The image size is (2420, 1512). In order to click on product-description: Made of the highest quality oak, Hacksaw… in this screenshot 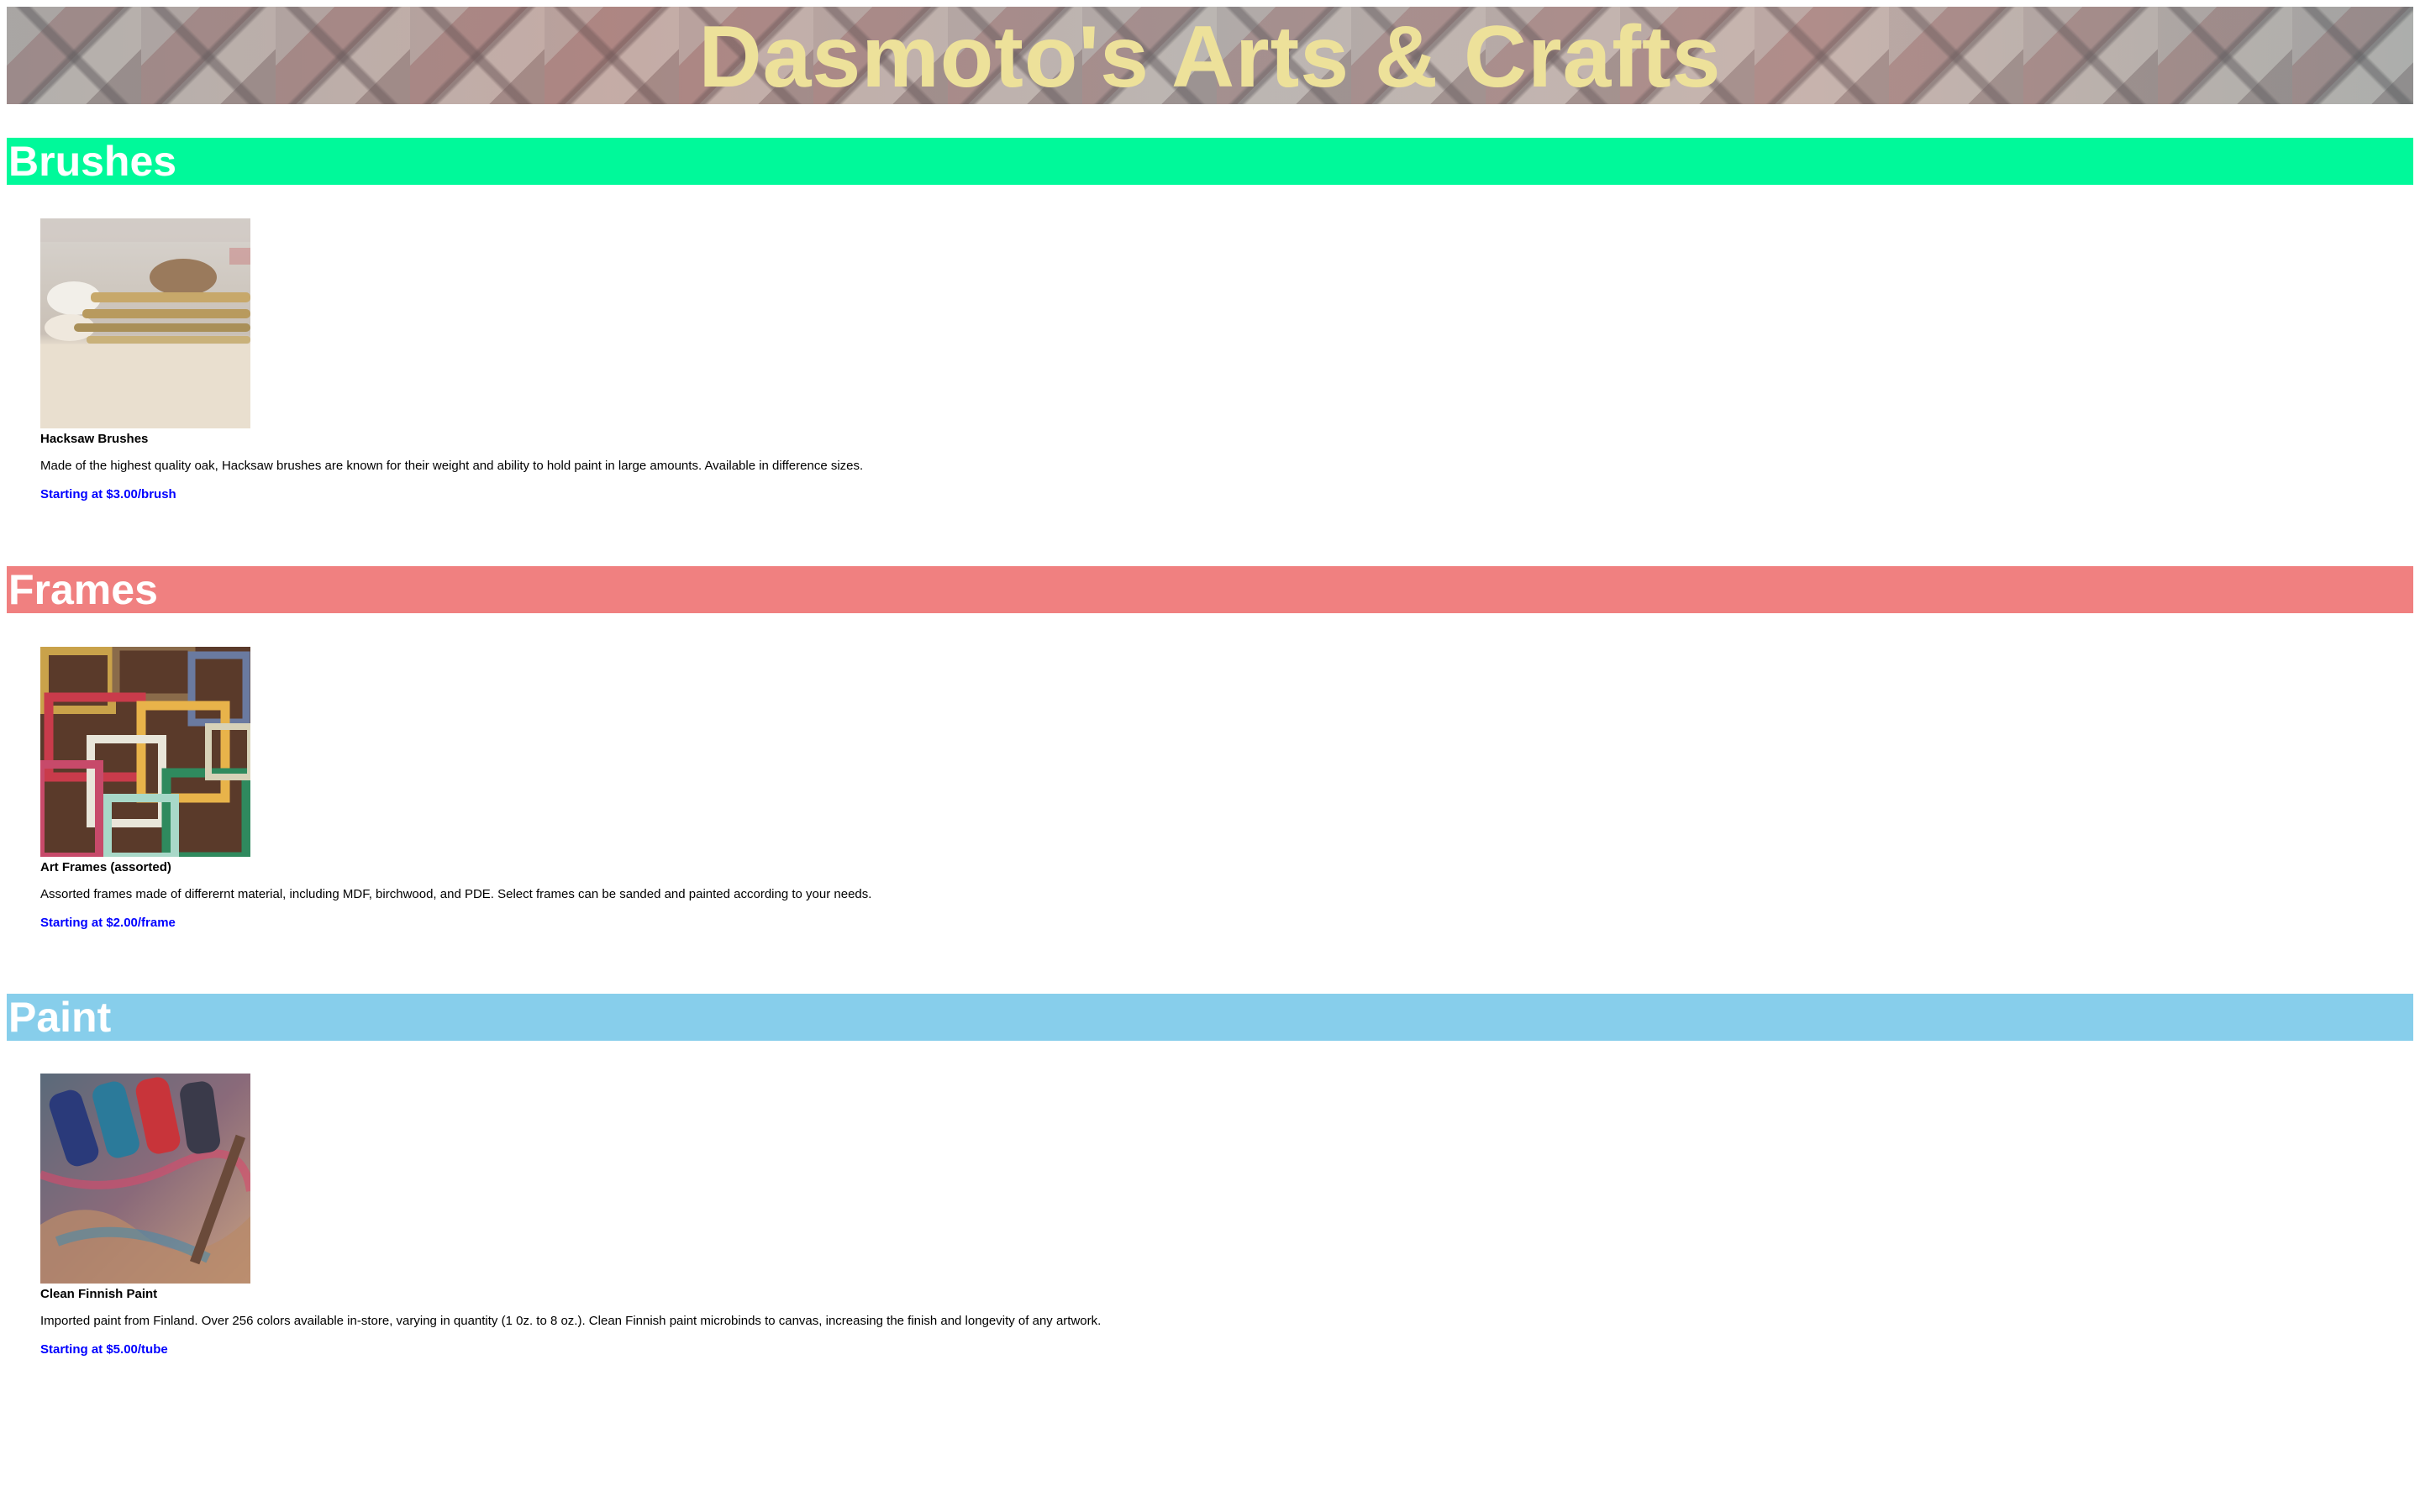, I will do `click(452, 466)`.